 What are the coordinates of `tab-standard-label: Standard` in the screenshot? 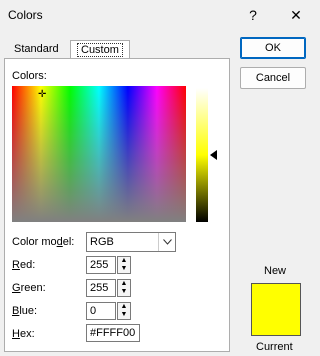 It's located at (36, 49).